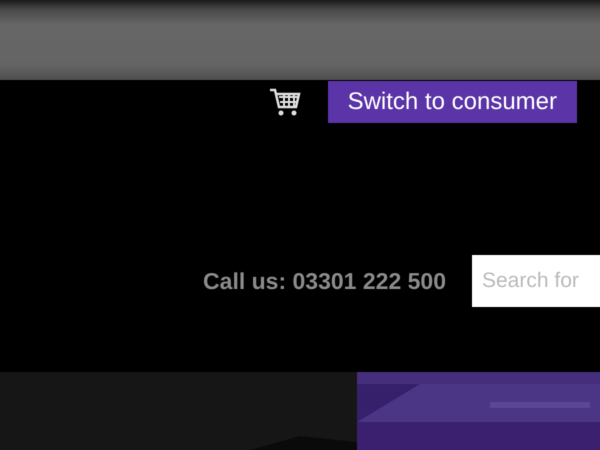 This screenshot has height=450, width=600. I want to click on cart-icon, so click(284, 101).